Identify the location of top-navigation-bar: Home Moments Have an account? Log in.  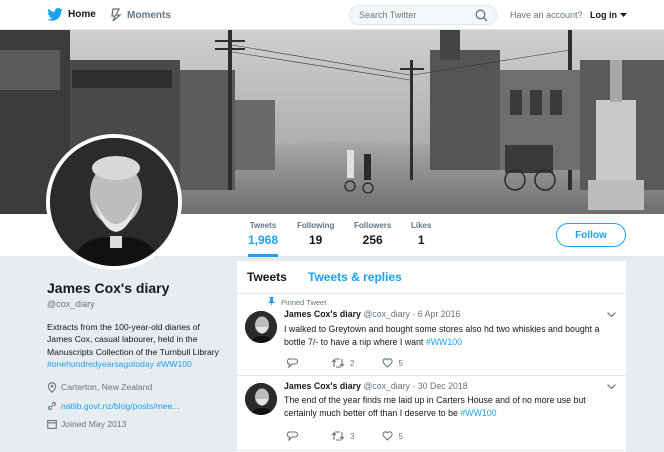
(332, 15).